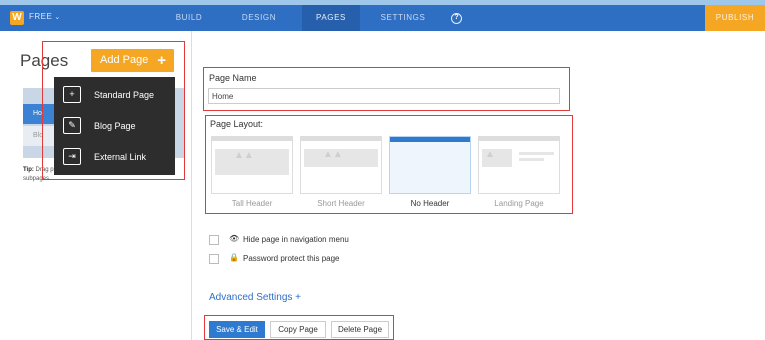  Describe the element at coordinates (259, 18) in the screenshot. I see `tab-design: DESIGN` at that location.